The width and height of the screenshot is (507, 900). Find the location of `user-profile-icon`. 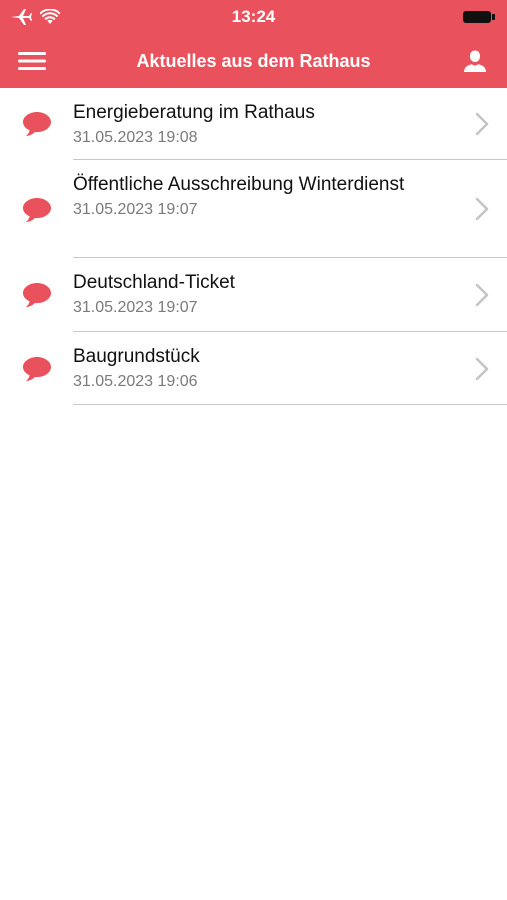

user-profile-icon is located at coordinates (475, 61).